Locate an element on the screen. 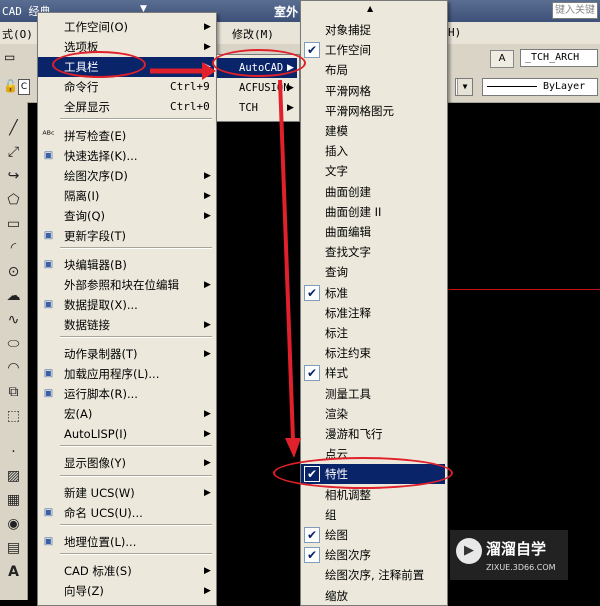 Image resolution: width=600 pixels, height=606 pixels. arrow-right-head is located at coordinates (209, 71).